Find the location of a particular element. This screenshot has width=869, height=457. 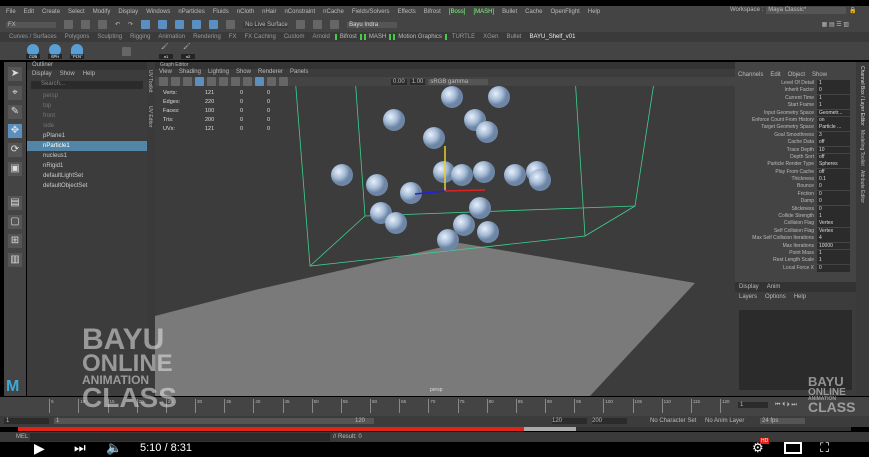

shelf-tab: Sculpting is located at coordinates (109, 37).